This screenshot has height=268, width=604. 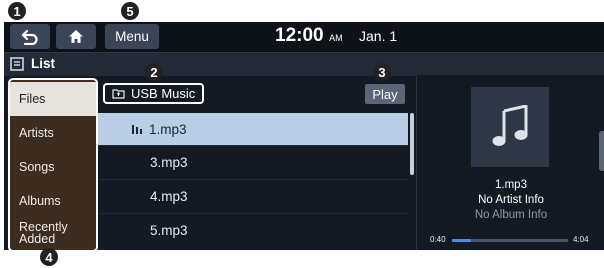 What do you see at coordinates (253, 230) in the screenshot?
I see `list-item: 5.mp3` at bounding box center [253, 230].